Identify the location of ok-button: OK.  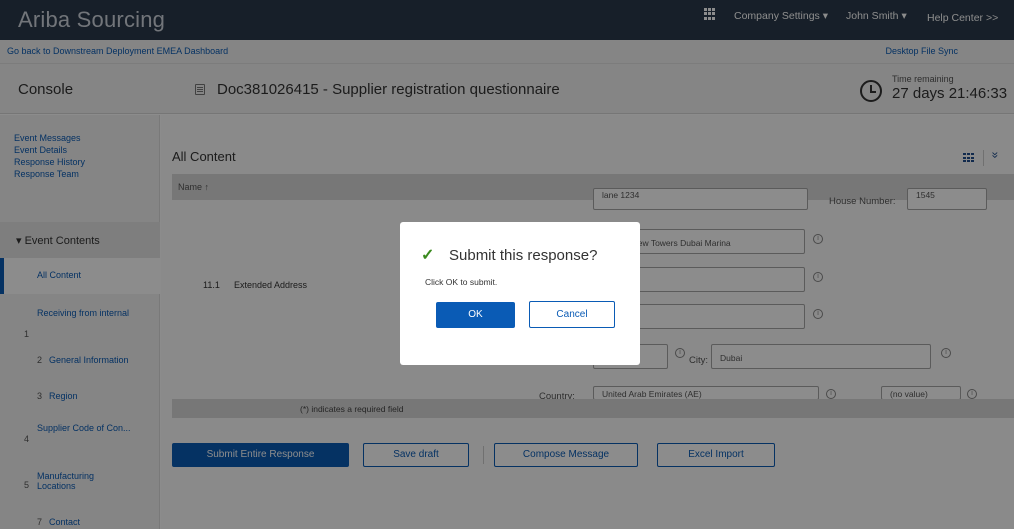
(475, 315).